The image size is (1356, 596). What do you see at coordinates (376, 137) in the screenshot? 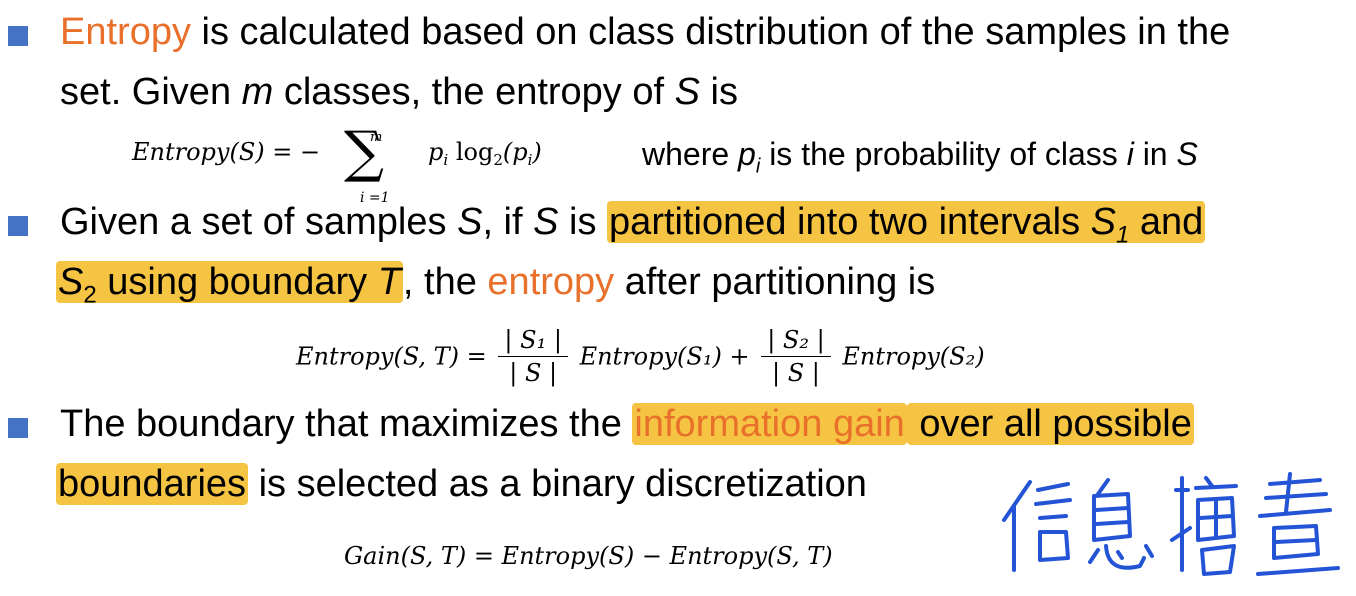
I see `sum-upper-limit: m` at bounding box center [376, 137].